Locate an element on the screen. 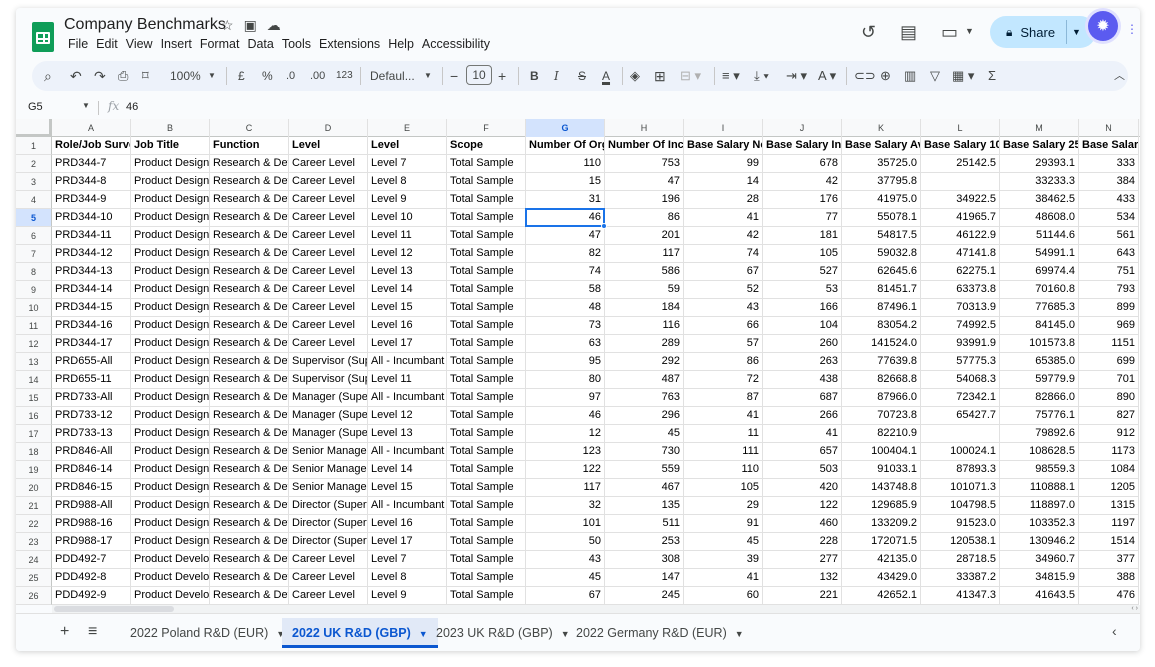  cell: 28718.5 is located at coordinates (960, 560).